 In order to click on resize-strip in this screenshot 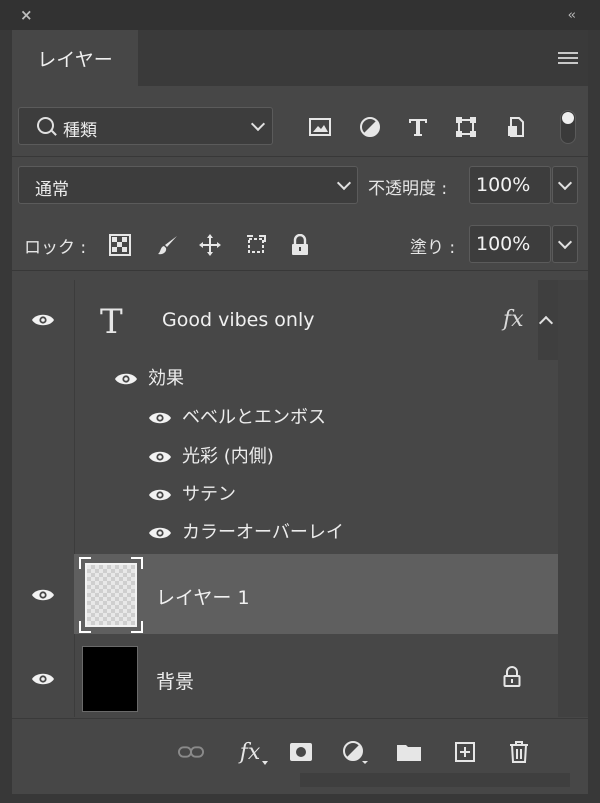, I will do `click(435, 780)`.